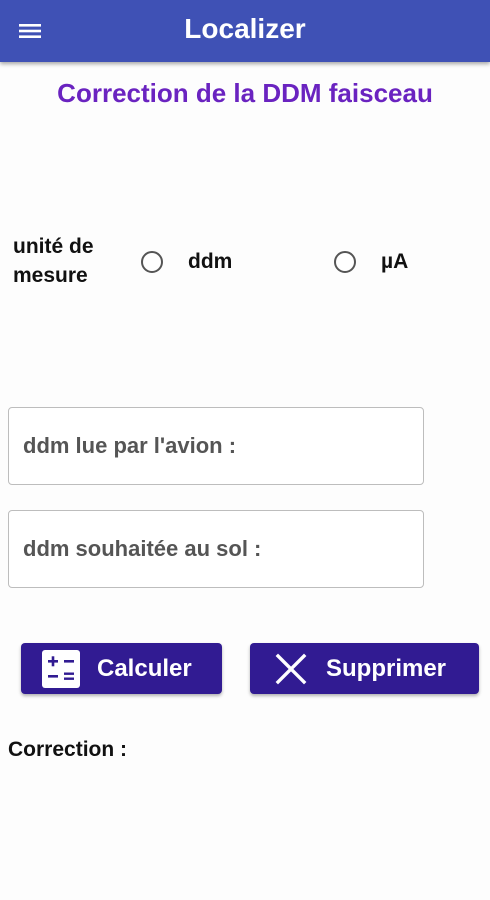  What do you see at coordinates (291, 669) in the screenshot?
I see `close-icon` at bounding box center [291, 669].